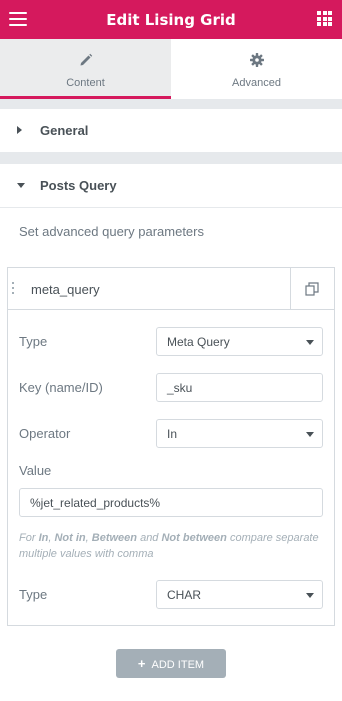 The width and height of the screenshot is (342, 701). Describe the element at coordinates (178, 665) in the screenshot. I see `add-item-label: ADD ITEM` at that location.